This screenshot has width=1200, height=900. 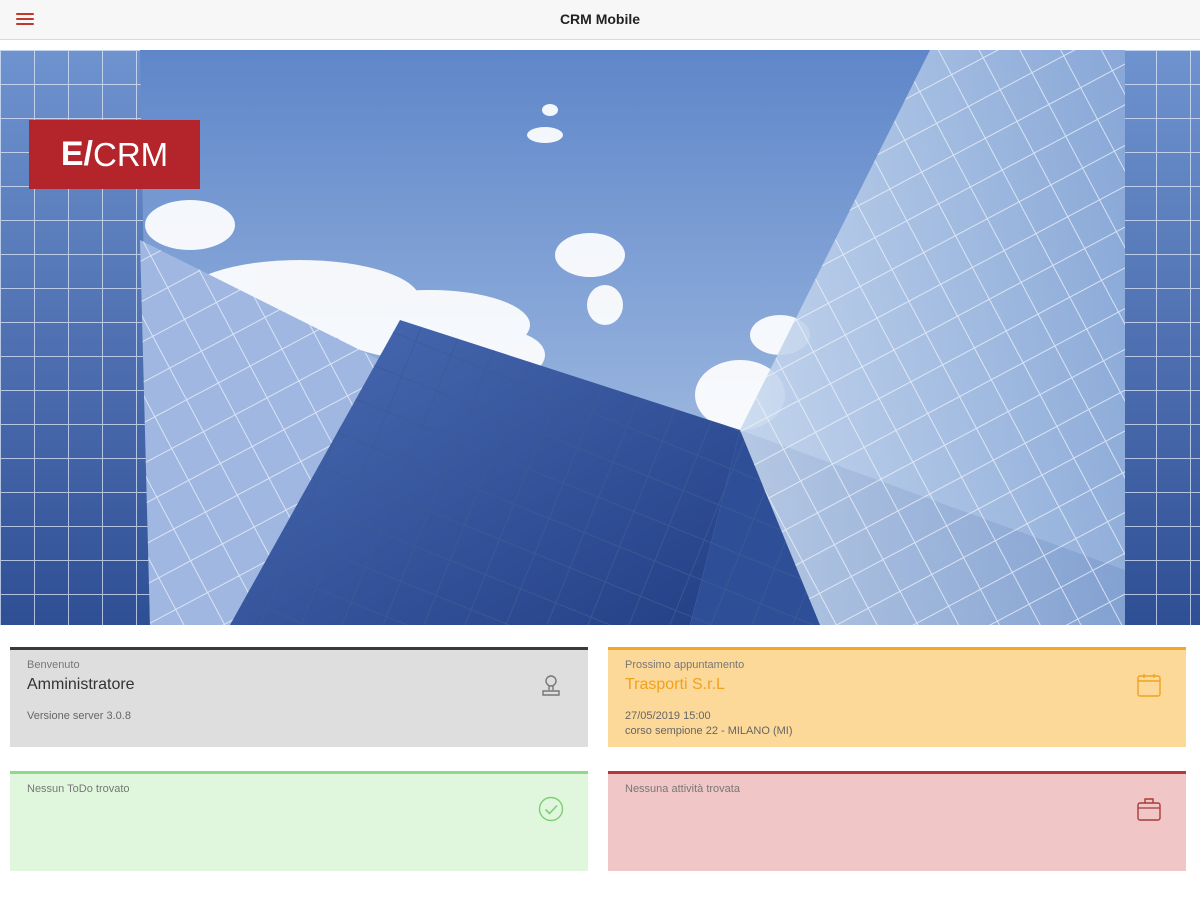 What do you see at coordinates (709, 731) in the screenshot?
I see `appointment-address: corso sempione 22 - MILANO (MI)` at bounding box center [709, 731].